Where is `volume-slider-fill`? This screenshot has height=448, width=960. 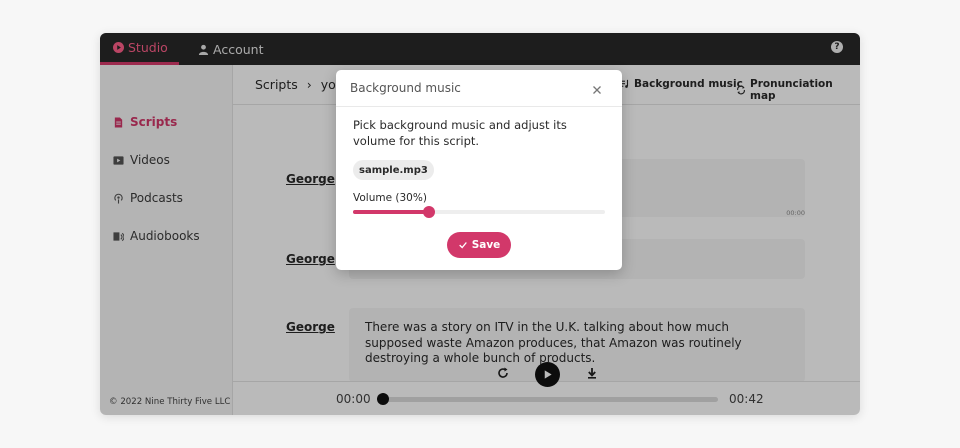 volume-slider-fill is located at coordinates (391, 212).